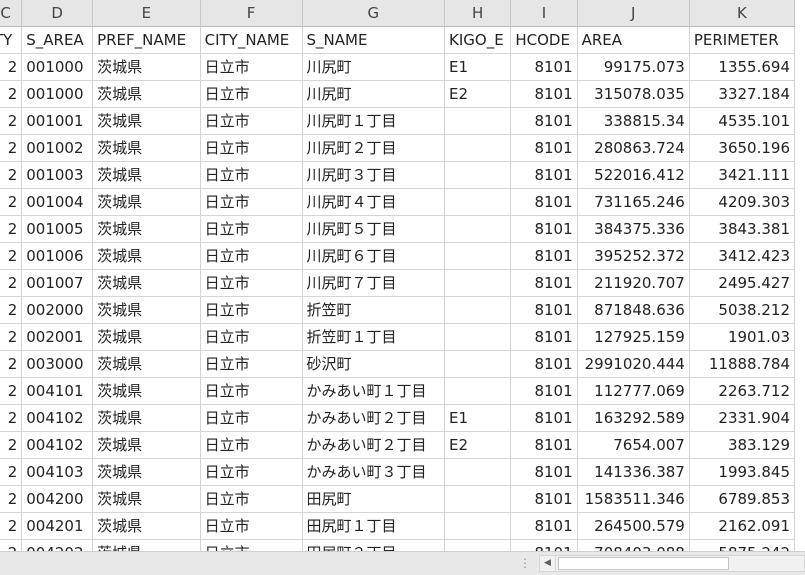 Image resolution: width=805 pixels, height=575 pixels. Describe the element at coordinates (374, 148) in the screenshot. I see `table-cell: 川尻町２丁目` at that location.